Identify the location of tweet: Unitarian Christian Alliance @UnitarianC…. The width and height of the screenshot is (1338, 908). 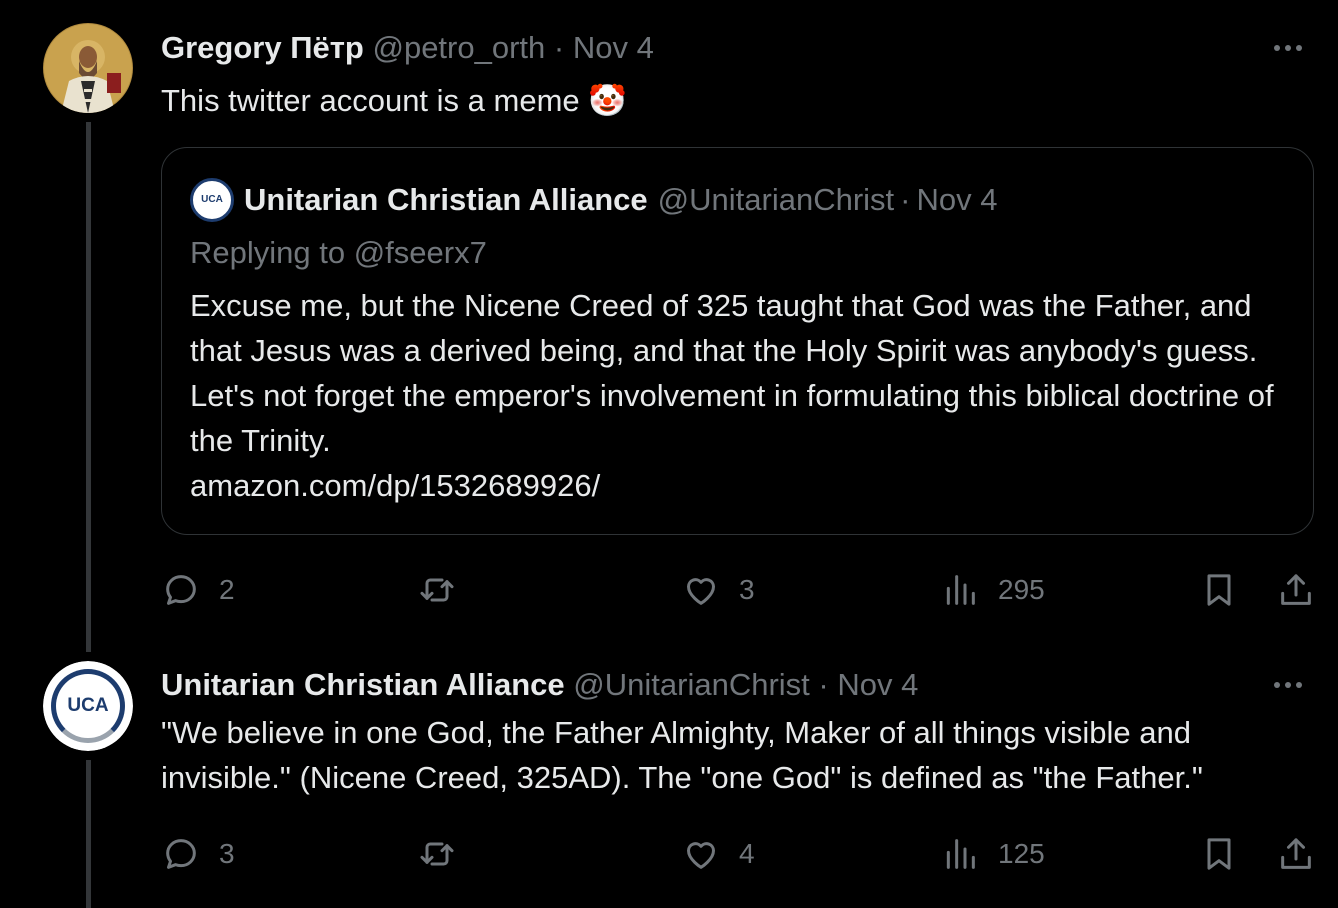
(731, 732).